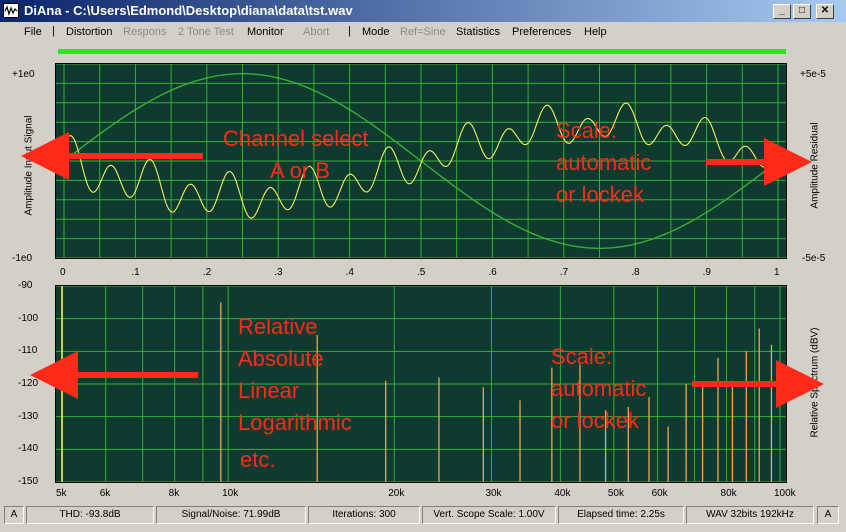 The image size is (846, 532). I want to click on scope-x-tick: 1, so click(777, 272).